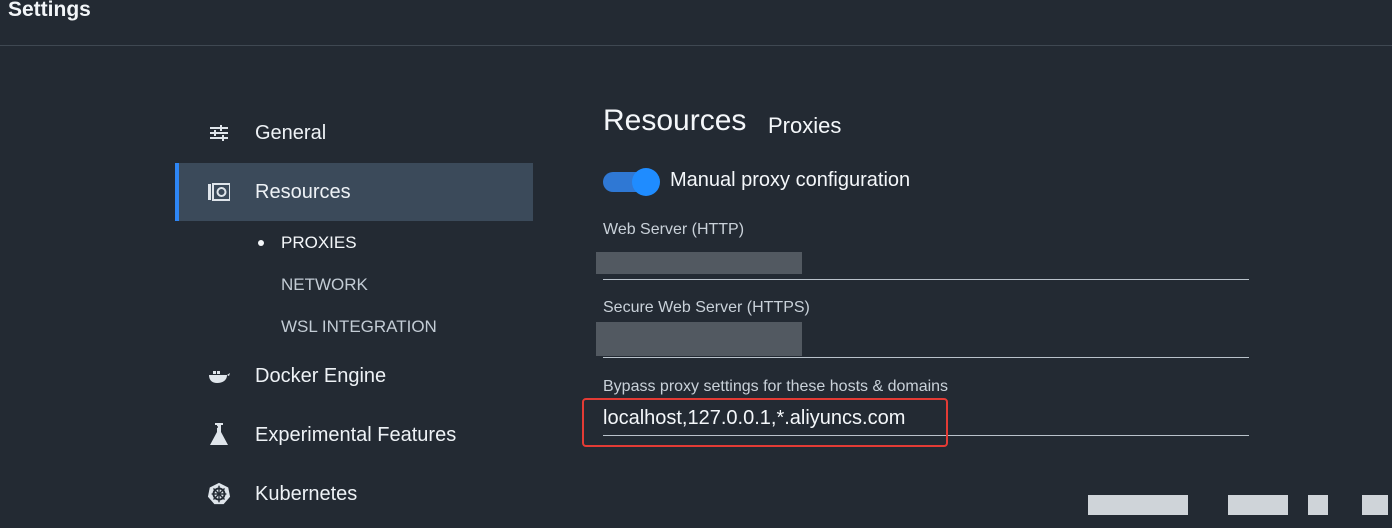  Describe the element at coordinates (706, 307) in the screenshot. I see `https-field-label: Secure Web Server (HTTPS)` at that location.